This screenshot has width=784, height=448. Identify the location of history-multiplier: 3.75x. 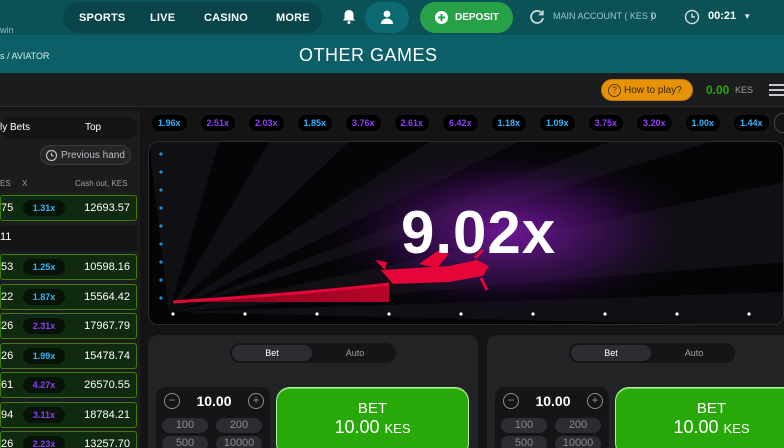
(606, 123).